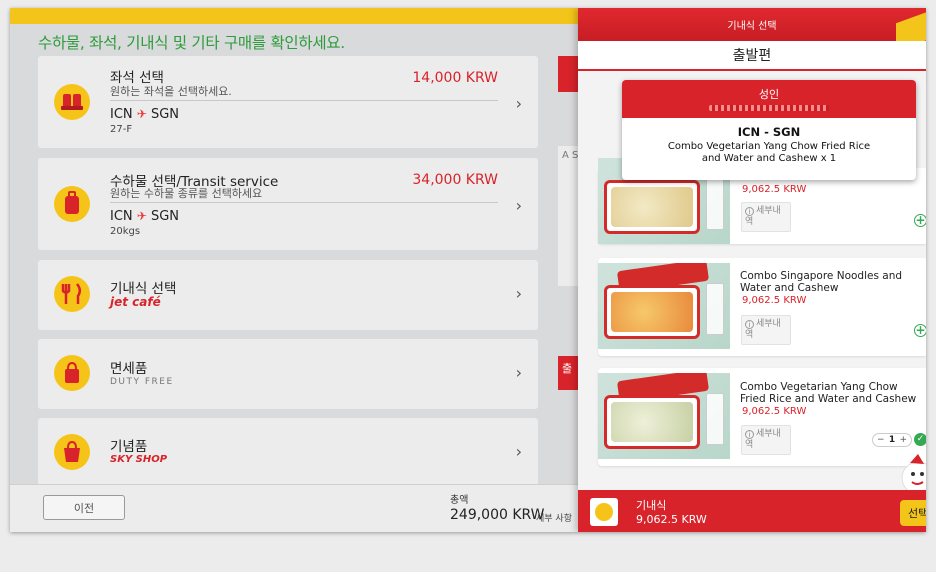 The width and height of the screenshot is (936, 572). What do you see at coordinates (135, 302) in the screenshot?
I see `brand-logo-jetcafe: jet café` at bounding box center [135, 302].